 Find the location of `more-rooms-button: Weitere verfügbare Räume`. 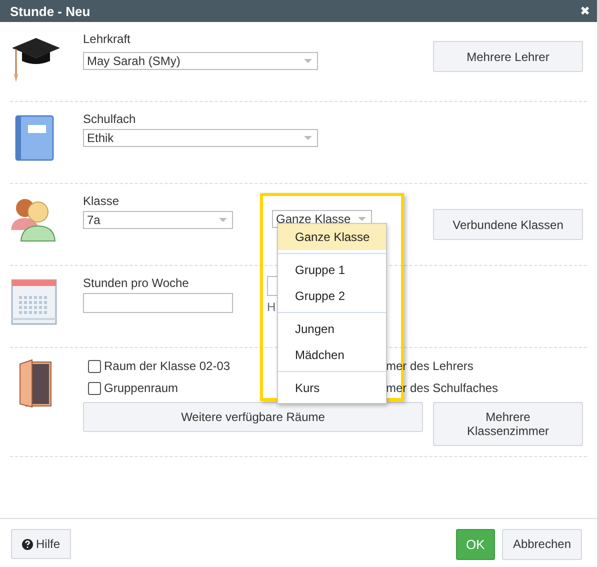

more-rooms-button: Weitere verfügbare Räume is located at coordinates (253, 417).